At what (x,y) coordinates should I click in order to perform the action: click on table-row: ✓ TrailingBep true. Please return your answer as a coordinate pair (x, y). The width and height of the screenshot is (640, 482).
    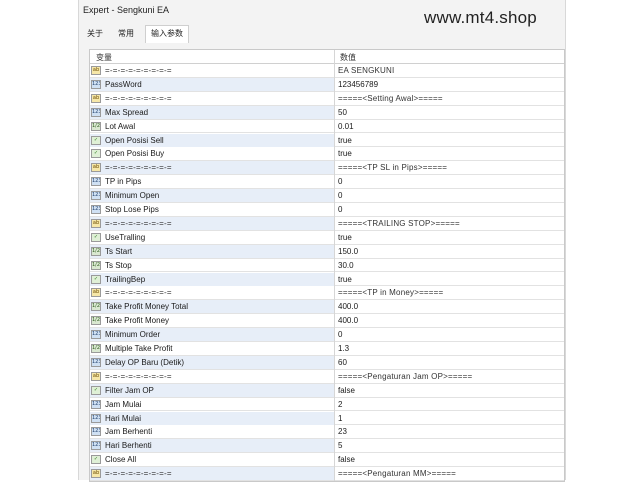
    Looking at the image, I should click on (327, 279).